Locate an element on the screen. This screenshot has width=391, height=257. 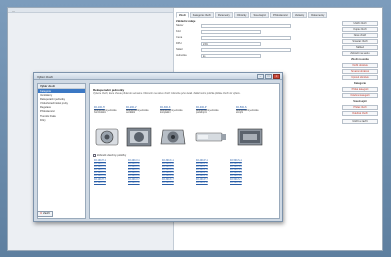
rail-button: Uložit zboží is located at coordinates (360, 23).